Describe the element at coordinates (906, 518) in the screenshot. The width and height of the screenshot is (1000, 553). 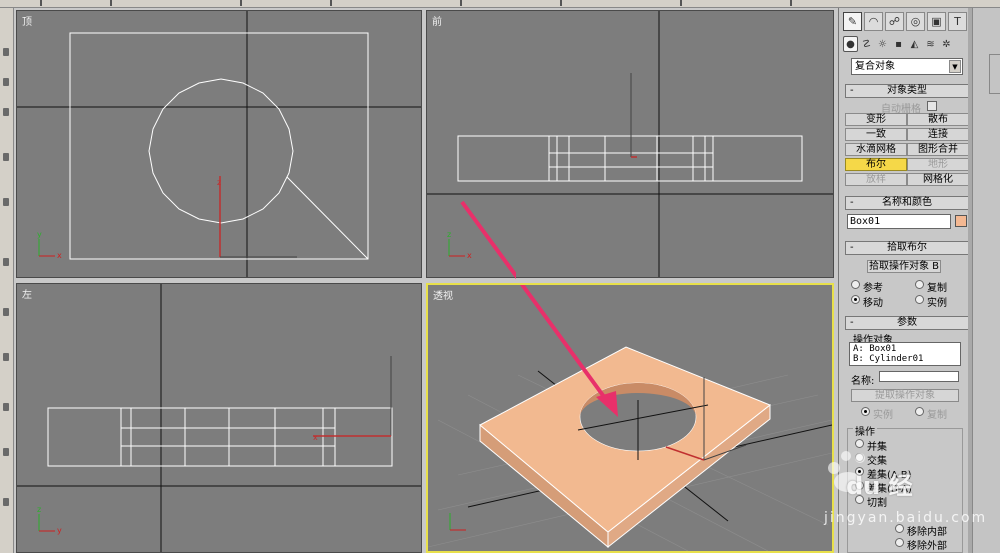
I see `watermark-url: jingyan.baidu.com` at that location.